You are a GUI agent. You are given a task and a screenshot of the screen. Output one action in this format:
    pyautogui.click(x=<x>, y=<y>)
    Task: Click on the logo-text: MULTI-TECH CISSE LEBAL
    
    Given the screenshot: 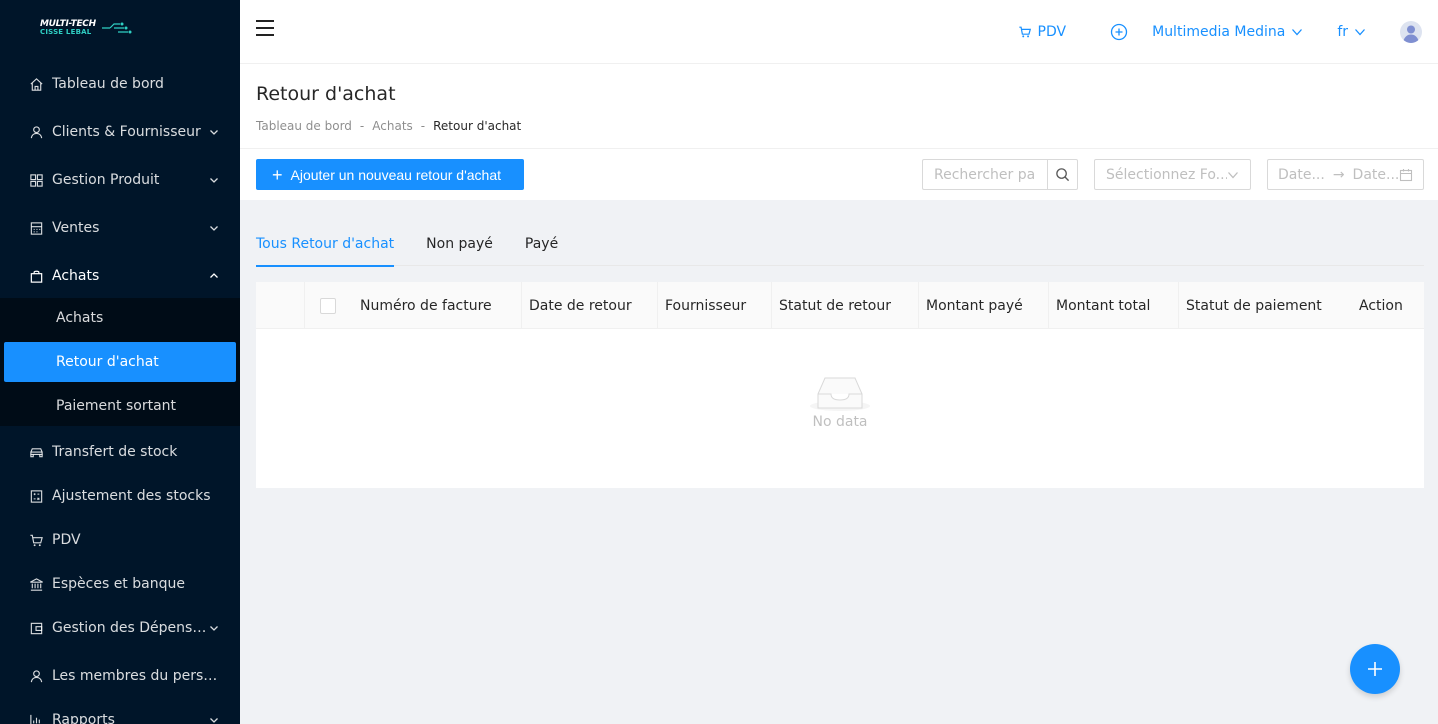 What is the action you would take?
    pyautogui.click(x=68, y=28)
    